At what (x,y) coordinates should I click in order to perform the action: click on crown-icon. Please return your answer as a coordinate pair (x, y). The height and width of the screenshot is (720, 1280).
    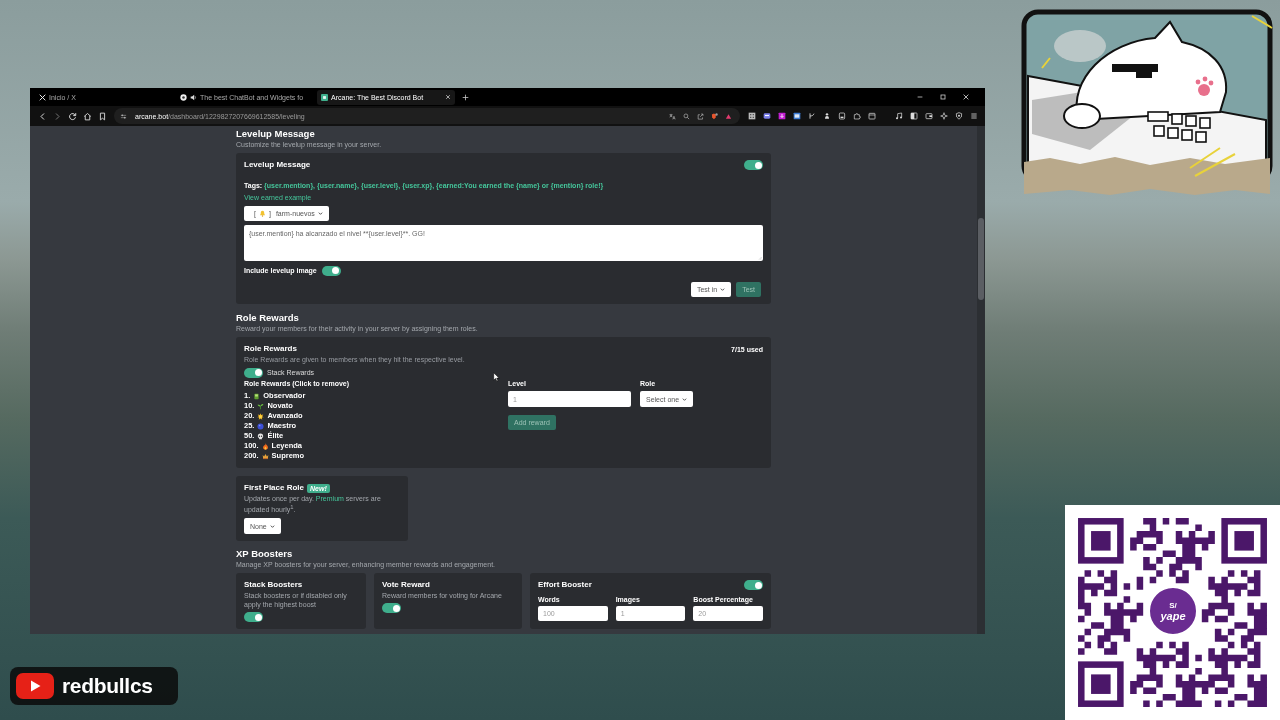
    Looking at the image, I should click on (265, 456).